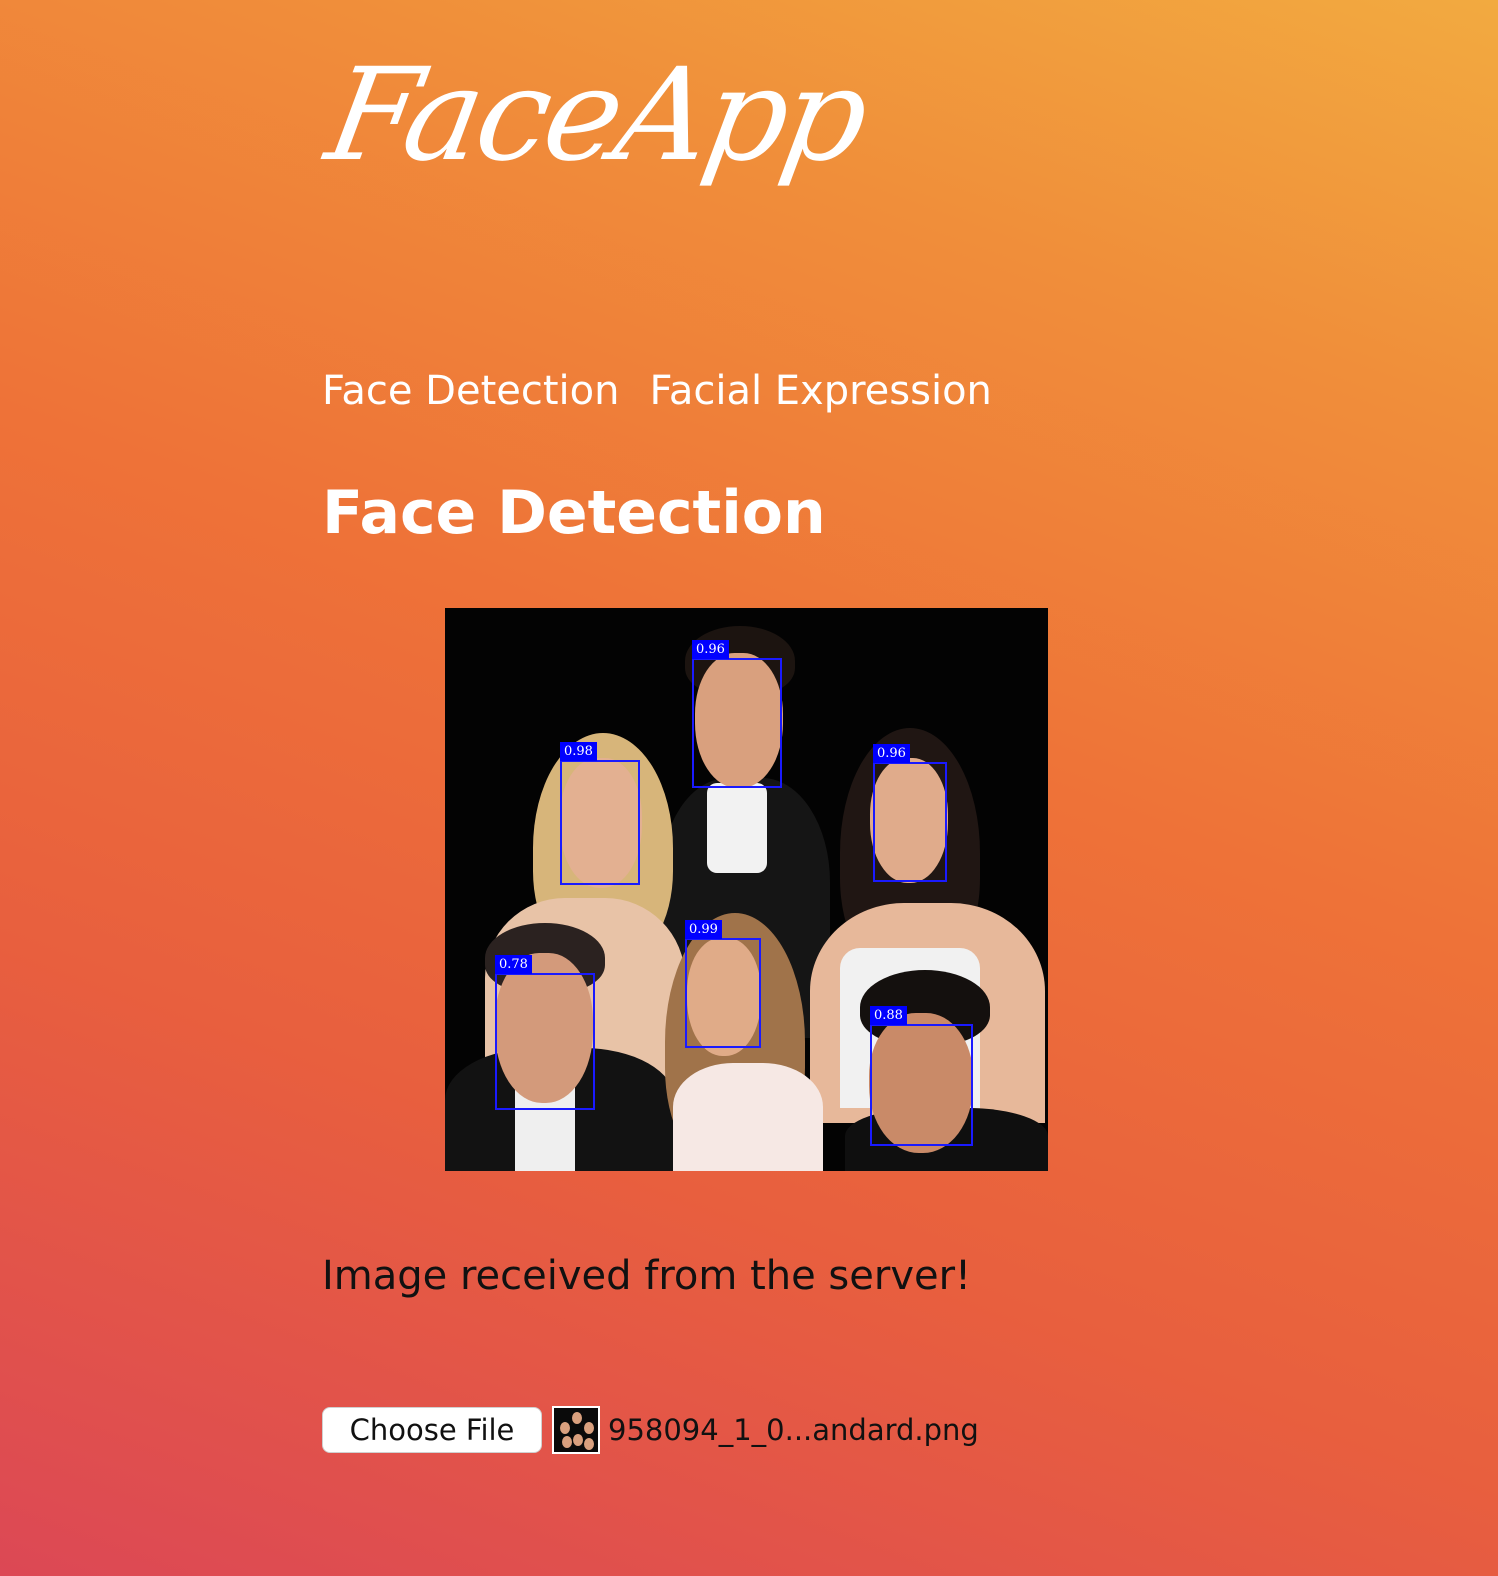  Describe the element at coordinates (793, 1430) in the screenshot. I see `selected-file-name: 958094_1_0...andard.png` at that location.